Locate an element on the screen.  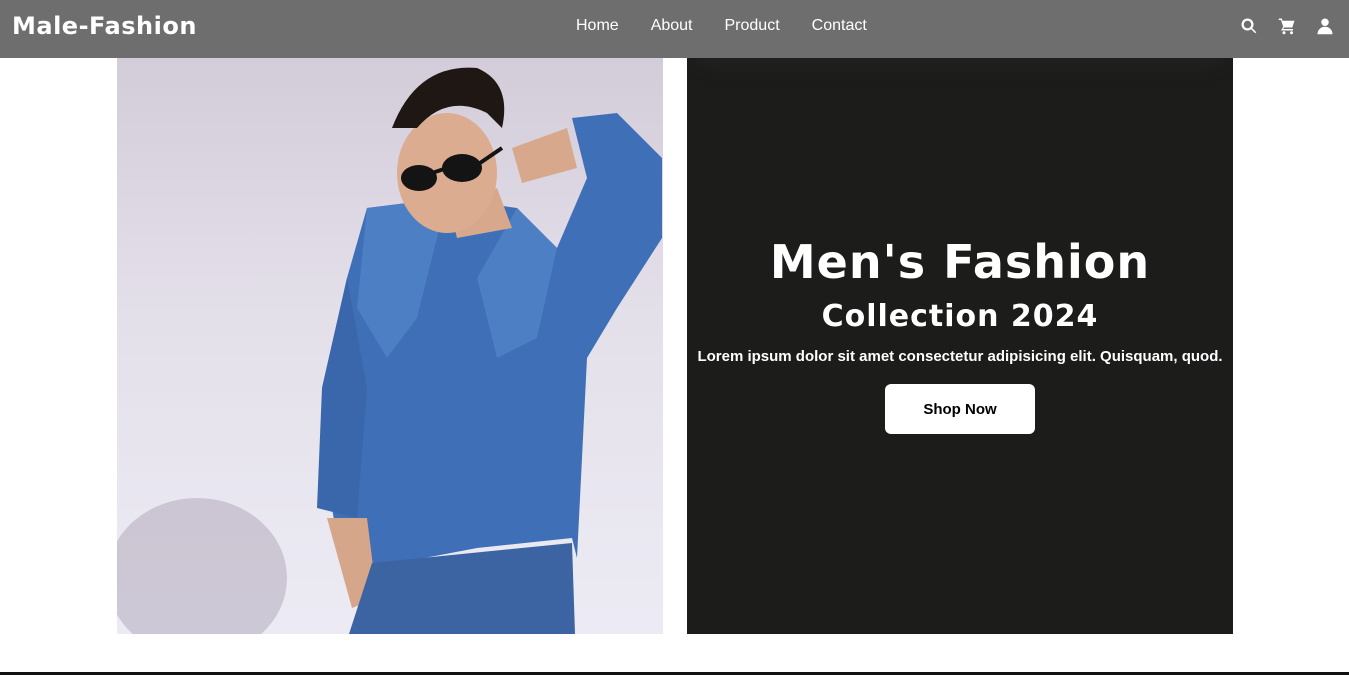
main-nav: Home About Product Contact is located at coordinates (721, 26).